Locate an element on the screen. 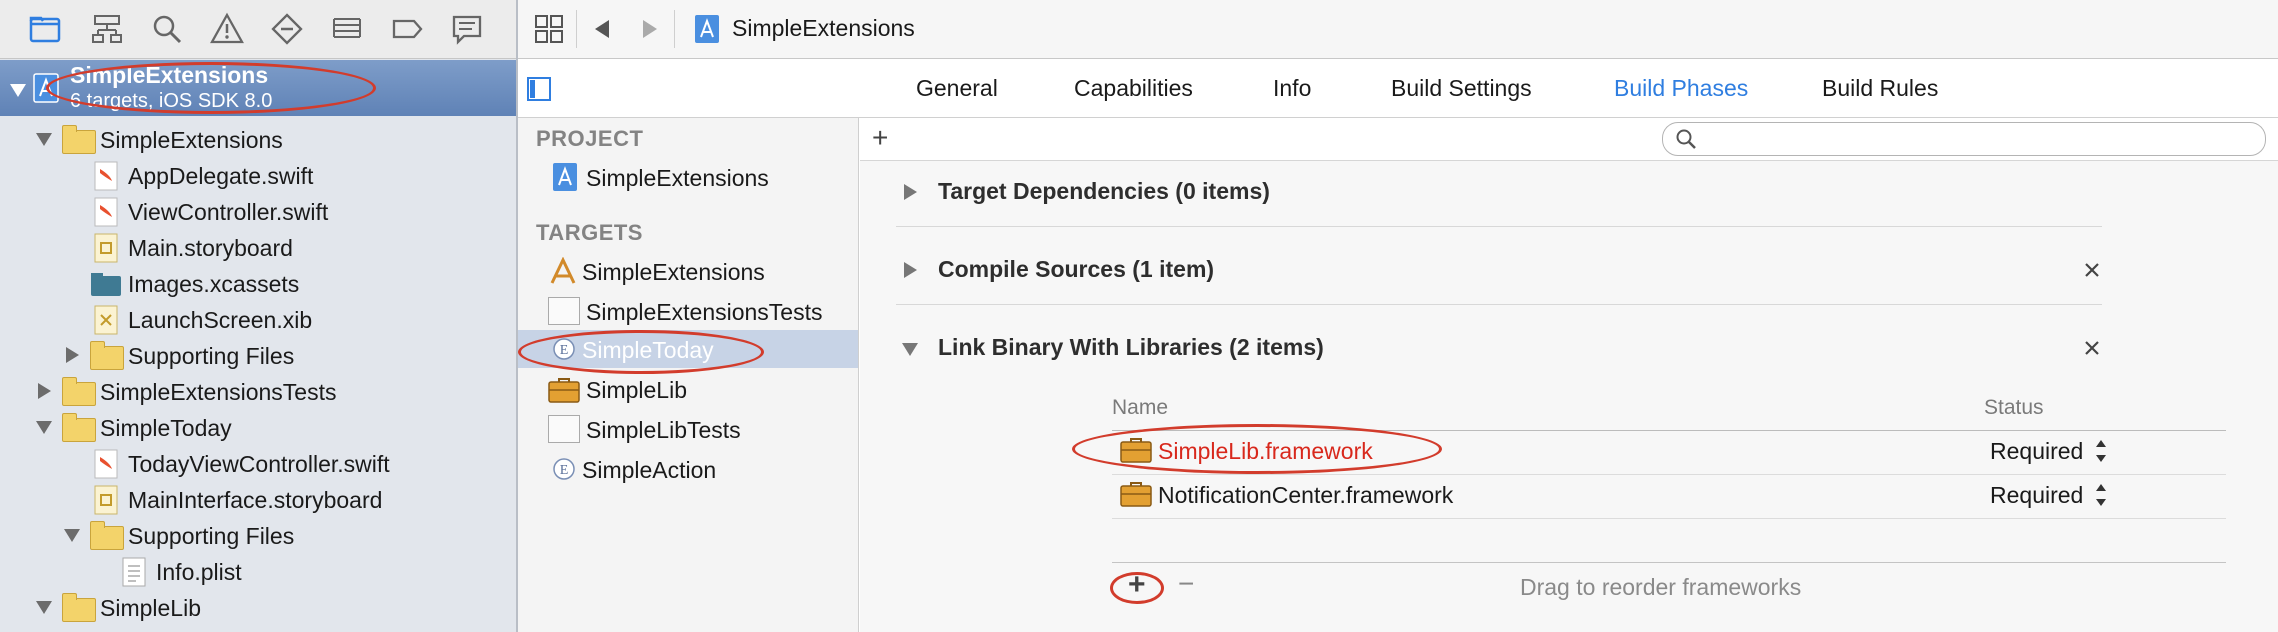 Image resolution: width=2278 pixels, height=632 pixels. project-item: SimpleExtensions is located at coordinates (688, 177).